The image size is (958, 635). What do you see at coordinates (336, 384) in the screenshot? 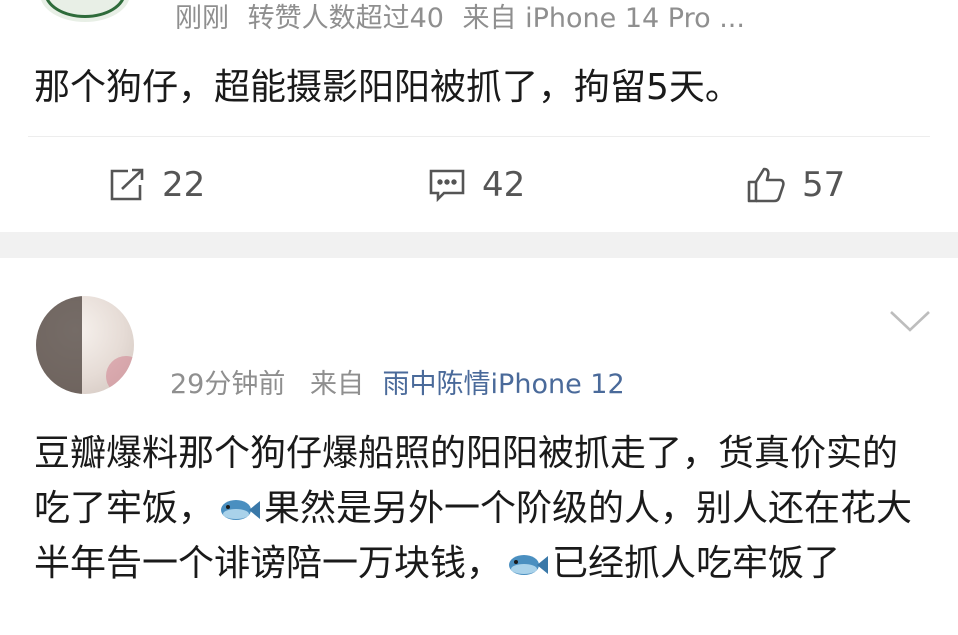
I see `post-source-label: 来自` at bounding box center [336, 384].